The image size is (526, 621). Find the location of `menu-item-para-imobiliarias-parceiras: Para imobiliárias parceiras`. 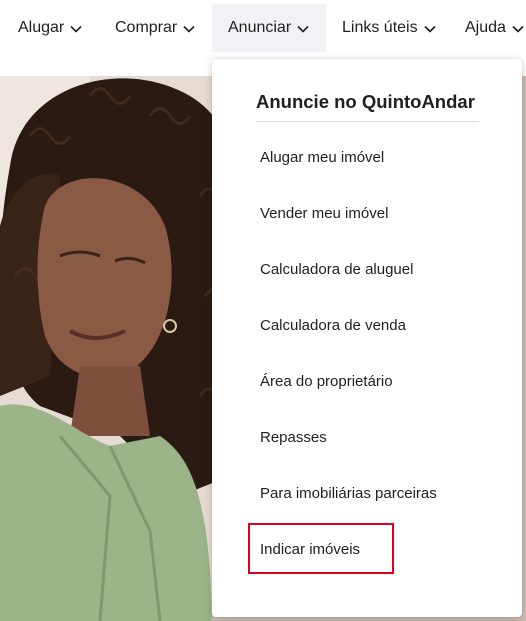

menu-item-para-imobiliarias-parceiras: Para imobiliárias parceiras is located at coordinates (348, 493).